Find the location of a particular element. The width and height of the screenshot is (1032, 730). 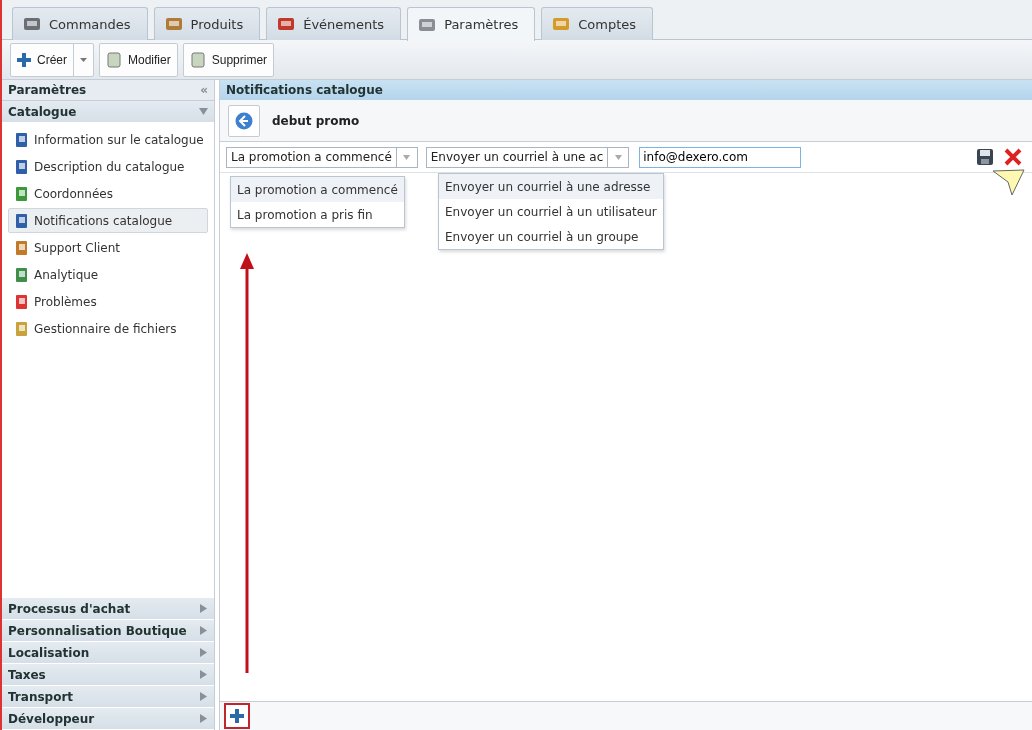

section-header: Personnalisation Boutique is located at coordinates (108, 631).